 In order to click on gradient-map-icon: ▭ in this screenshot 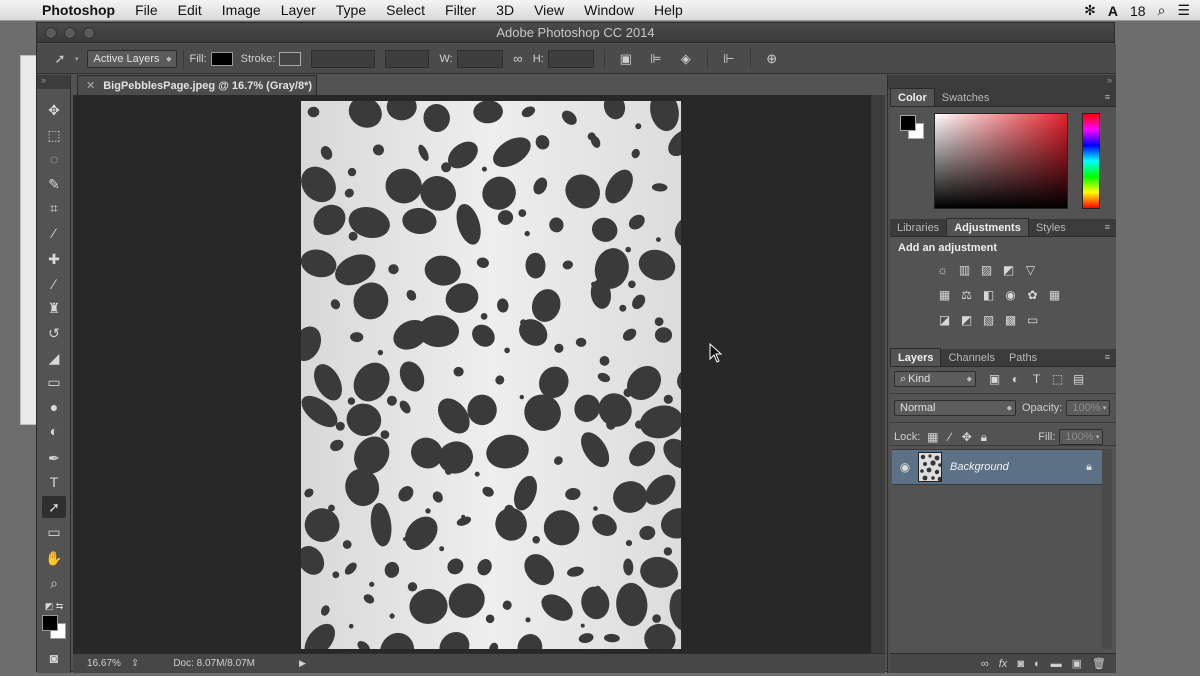, I will do `click(1032, 319)`.